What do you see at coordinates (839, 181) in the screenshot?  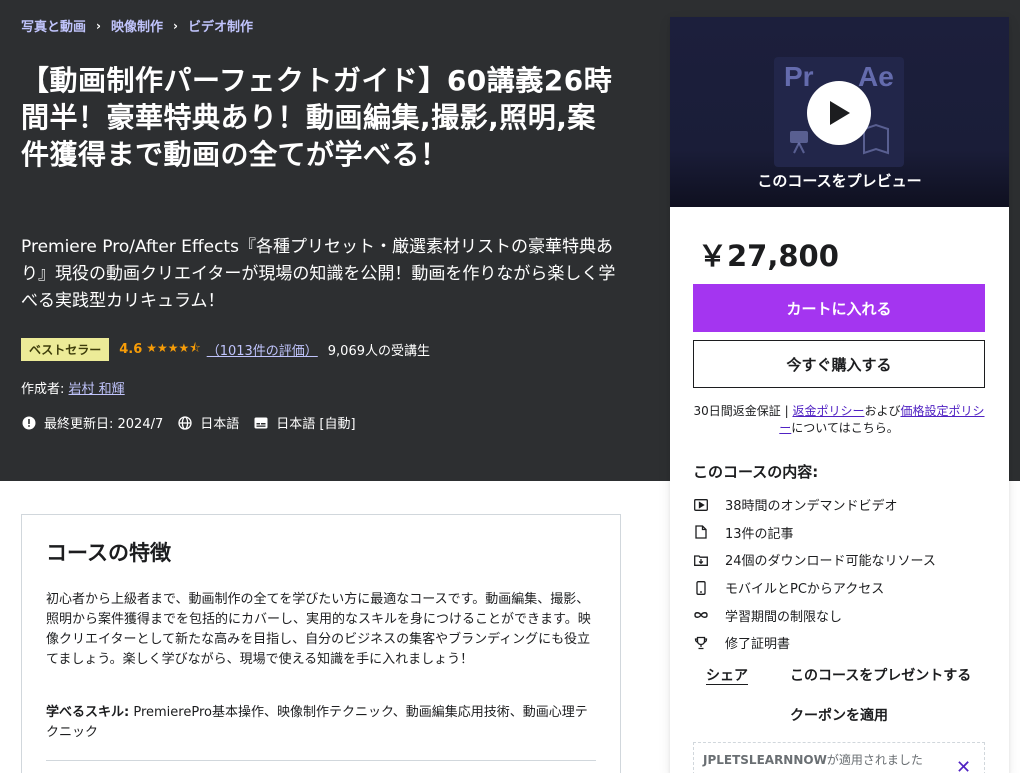 I see `preview-label: このコースをプレビュー` at bounding box center [839, 181].